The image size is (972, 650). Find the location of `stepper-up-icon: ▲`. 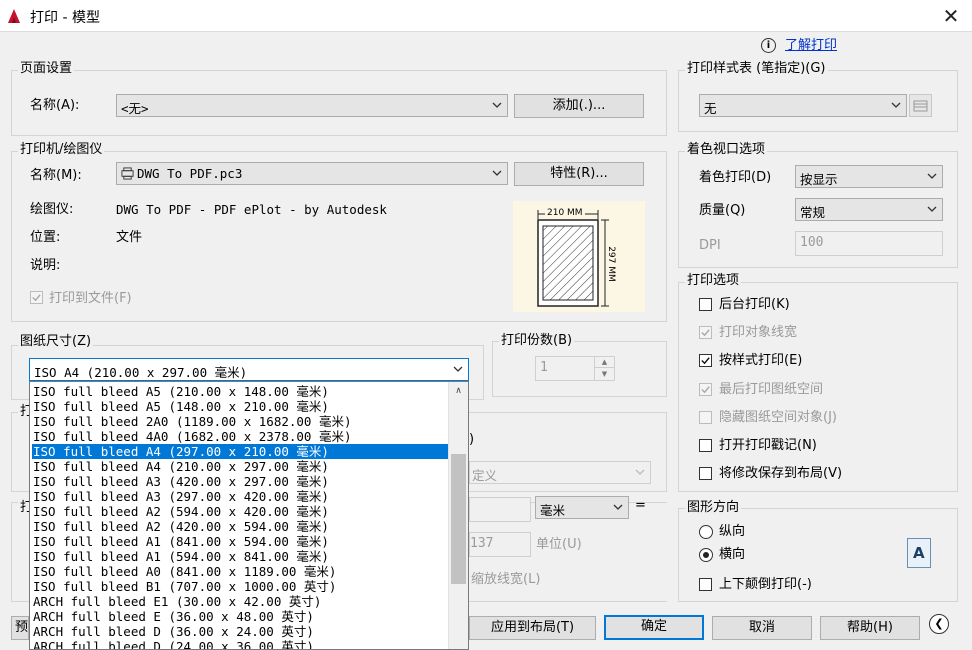

stepper-up-icon: ▲ is located at coordinates (604, 362).